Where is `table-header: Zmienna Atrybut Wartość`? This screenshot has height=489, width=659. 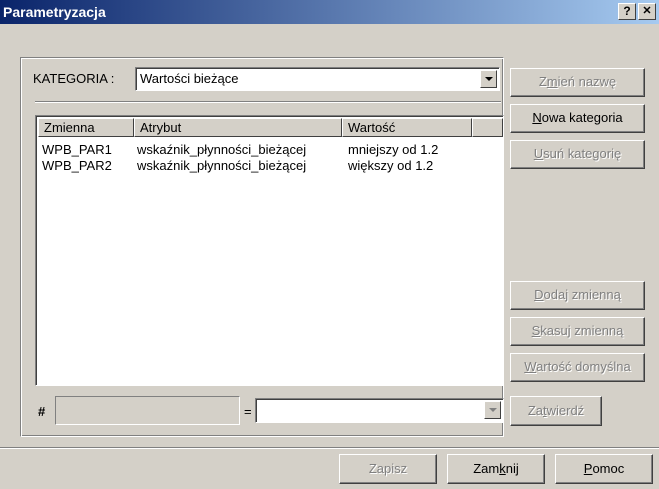
table-header: Zmienna Atrybut Wartość is located at coordinates (270, 127).